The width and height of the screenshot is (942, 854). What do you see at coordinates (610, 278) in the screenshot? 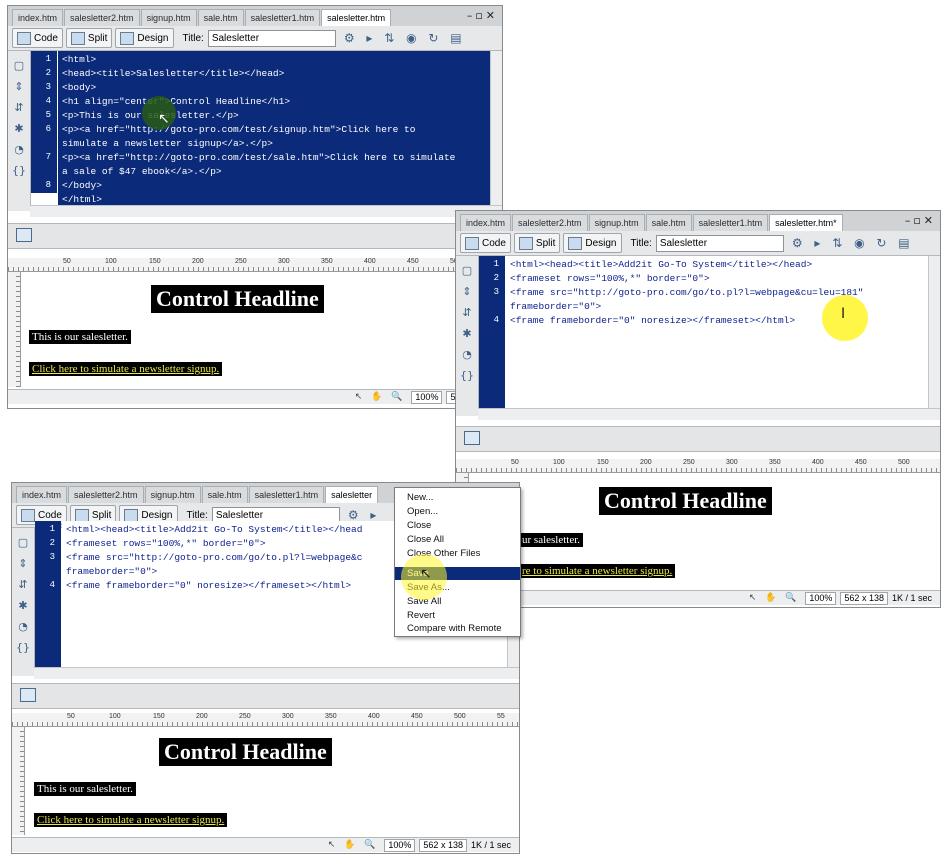
I see `code-line: <frameset rows="100%,*" border="0">` at bounding box center [610, 278].